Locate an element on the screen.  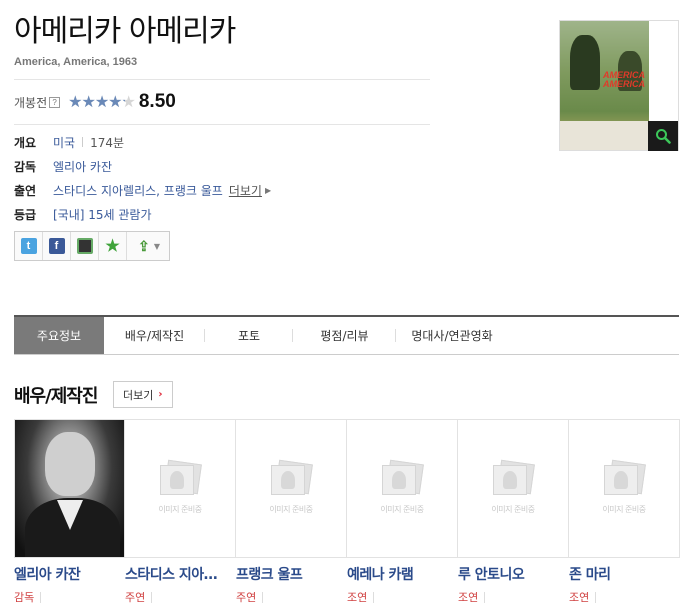
chevron-right-icon: › is located at coordinates (160, 394).